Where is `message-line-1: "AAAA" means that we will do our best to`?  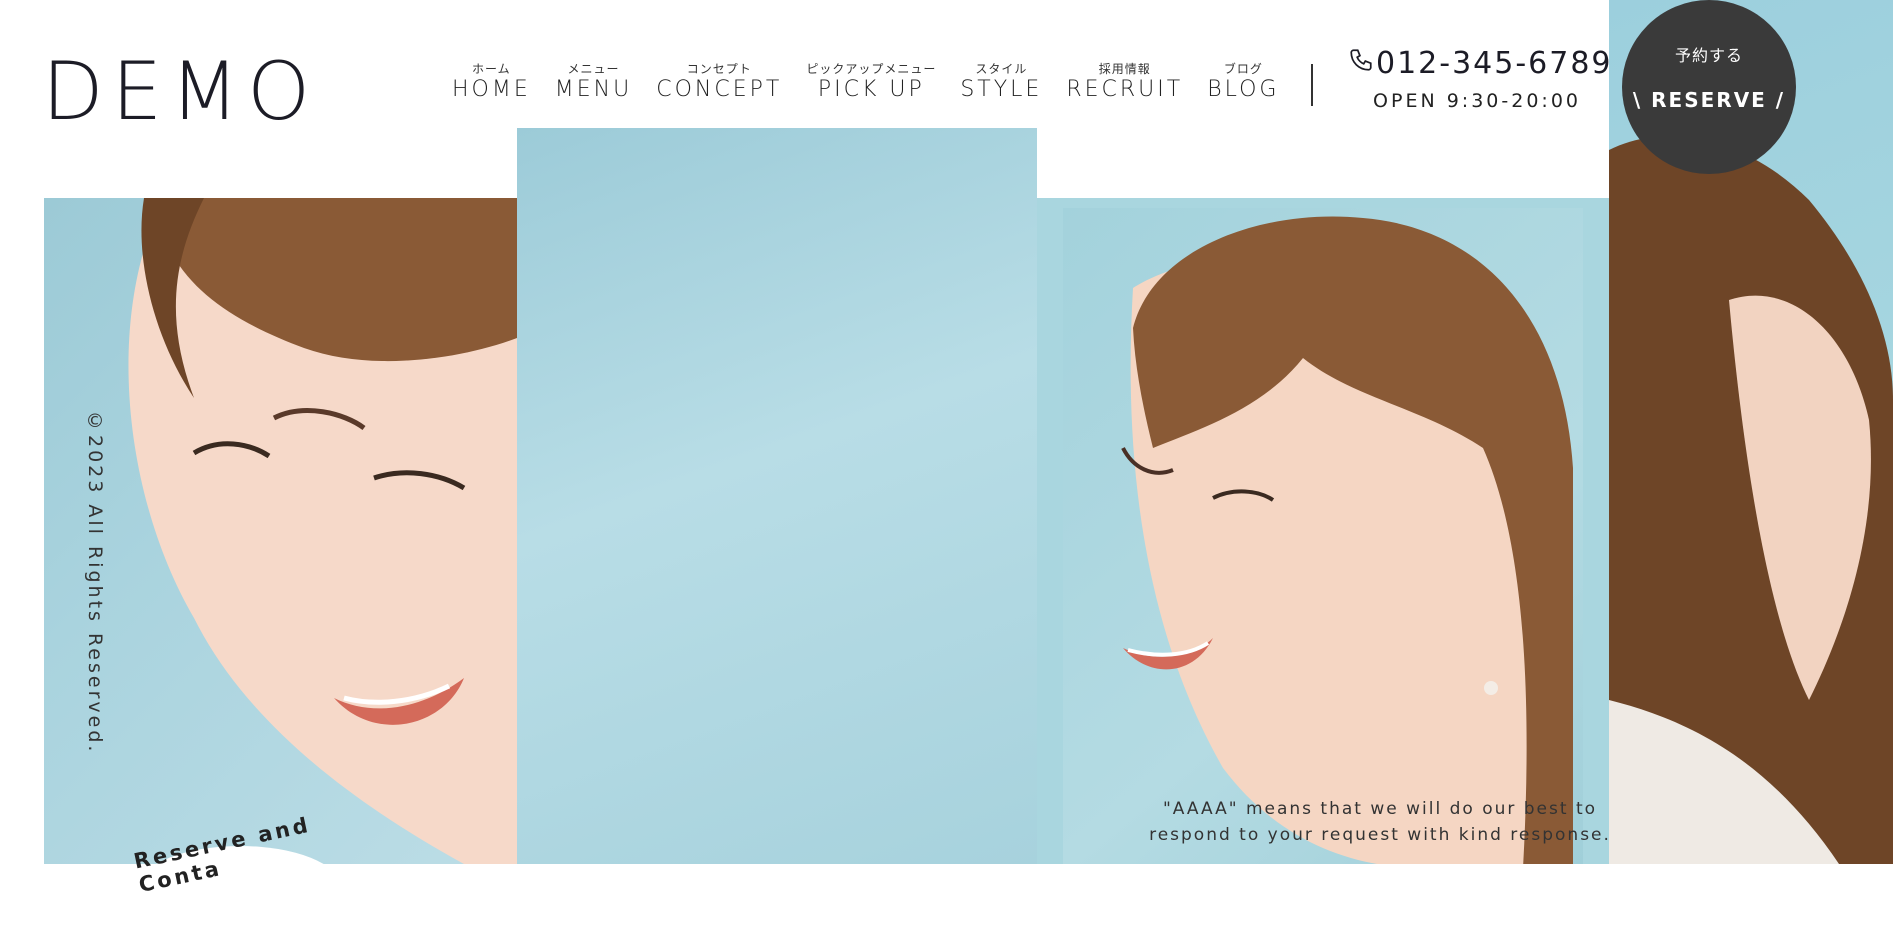 message-line-1: "AAAA" means that we will do our best to is located at coordinates (1380, 809).